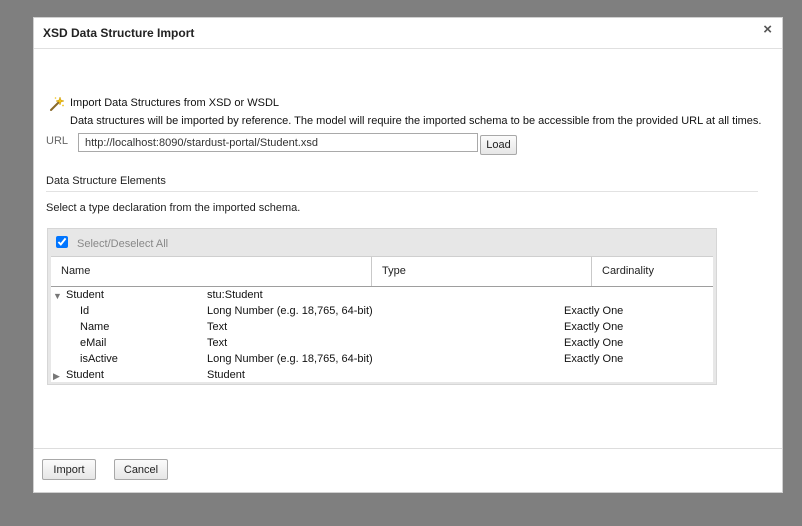 The width and height of the screenshot is (802, 526). What do you see at coordinates (235, 295) in the screenshot?
I see `row-type: stu:Student` at bounding box center [235, 295].